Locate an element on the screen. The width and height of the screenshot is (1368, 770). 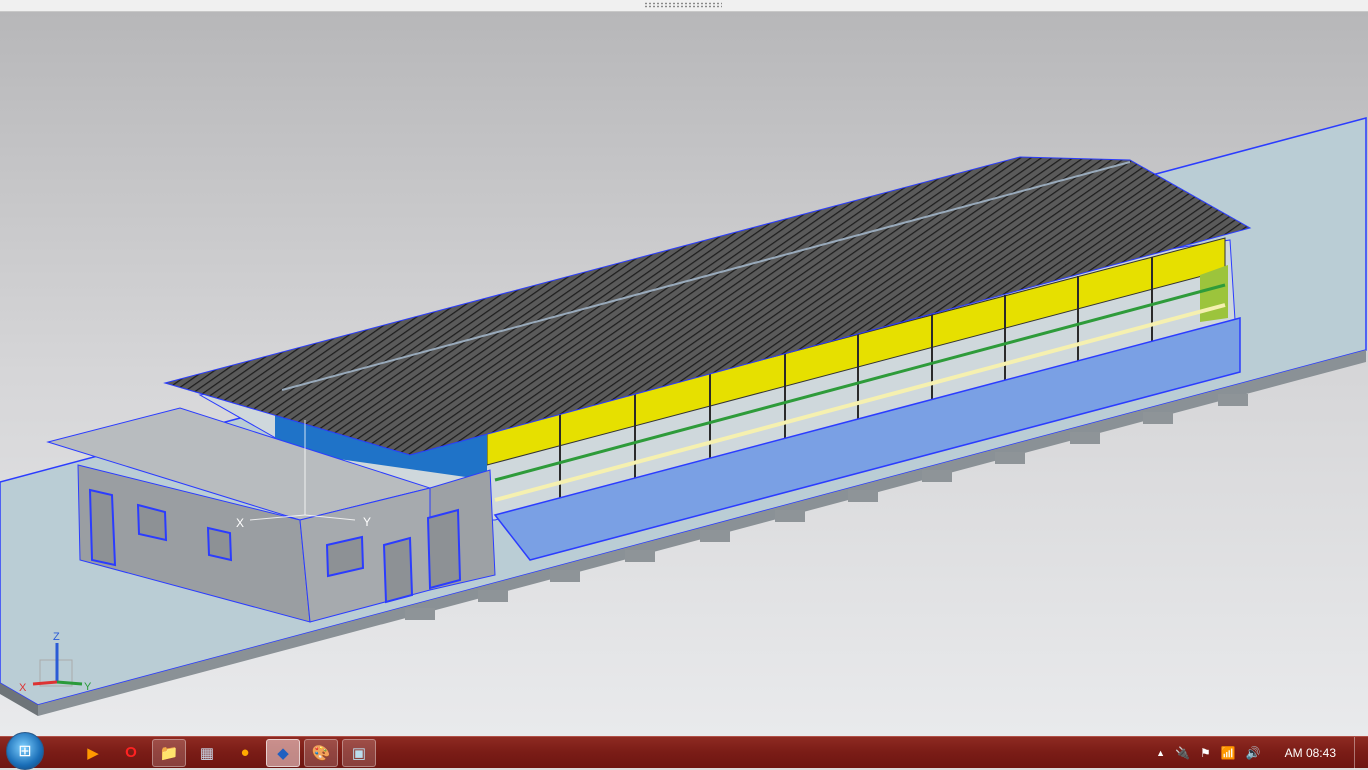
media-player-icon: ▶ is located at coordinates (93, 753).